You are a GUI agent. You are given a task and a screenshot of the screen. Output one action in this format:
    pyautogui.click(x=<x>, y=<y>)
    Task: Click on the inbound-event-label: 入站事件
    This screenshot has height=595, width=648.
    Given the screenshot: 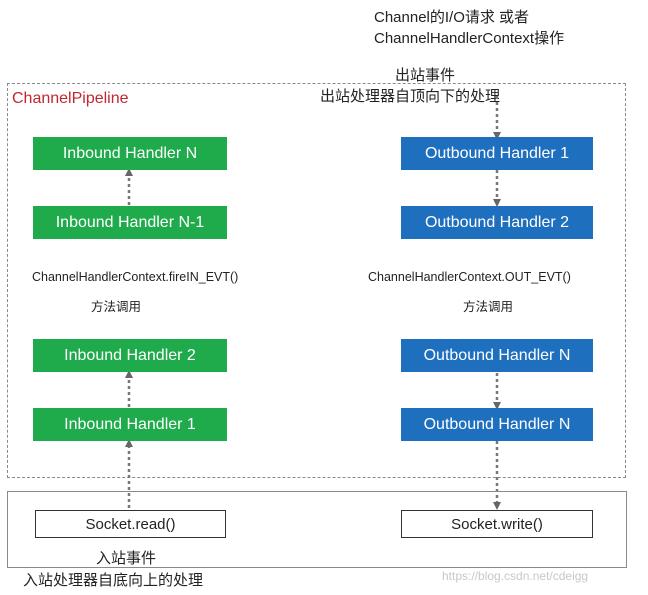 What is the action you would take?
    pyautogui.click(x=126, y=558)
    